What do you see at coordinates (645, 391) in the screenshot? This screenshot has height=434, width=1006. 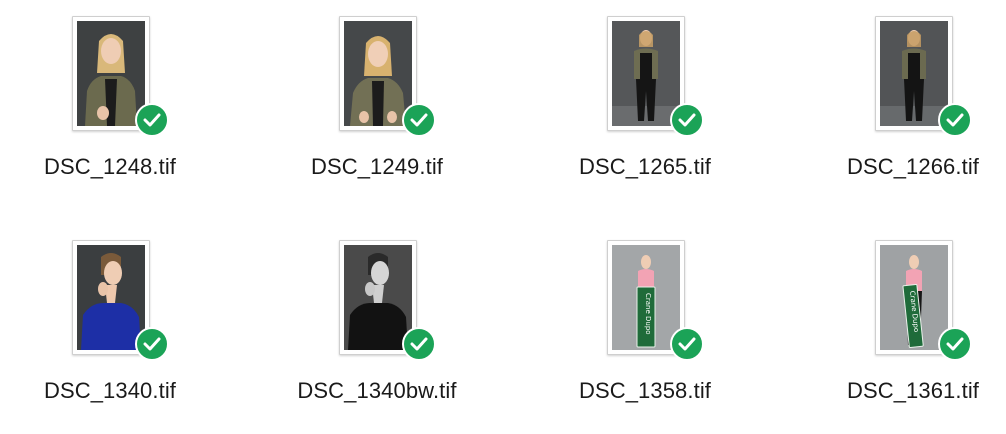 I see `file-name-label: DSC_1358.tif` at bounding box center [645, 391].